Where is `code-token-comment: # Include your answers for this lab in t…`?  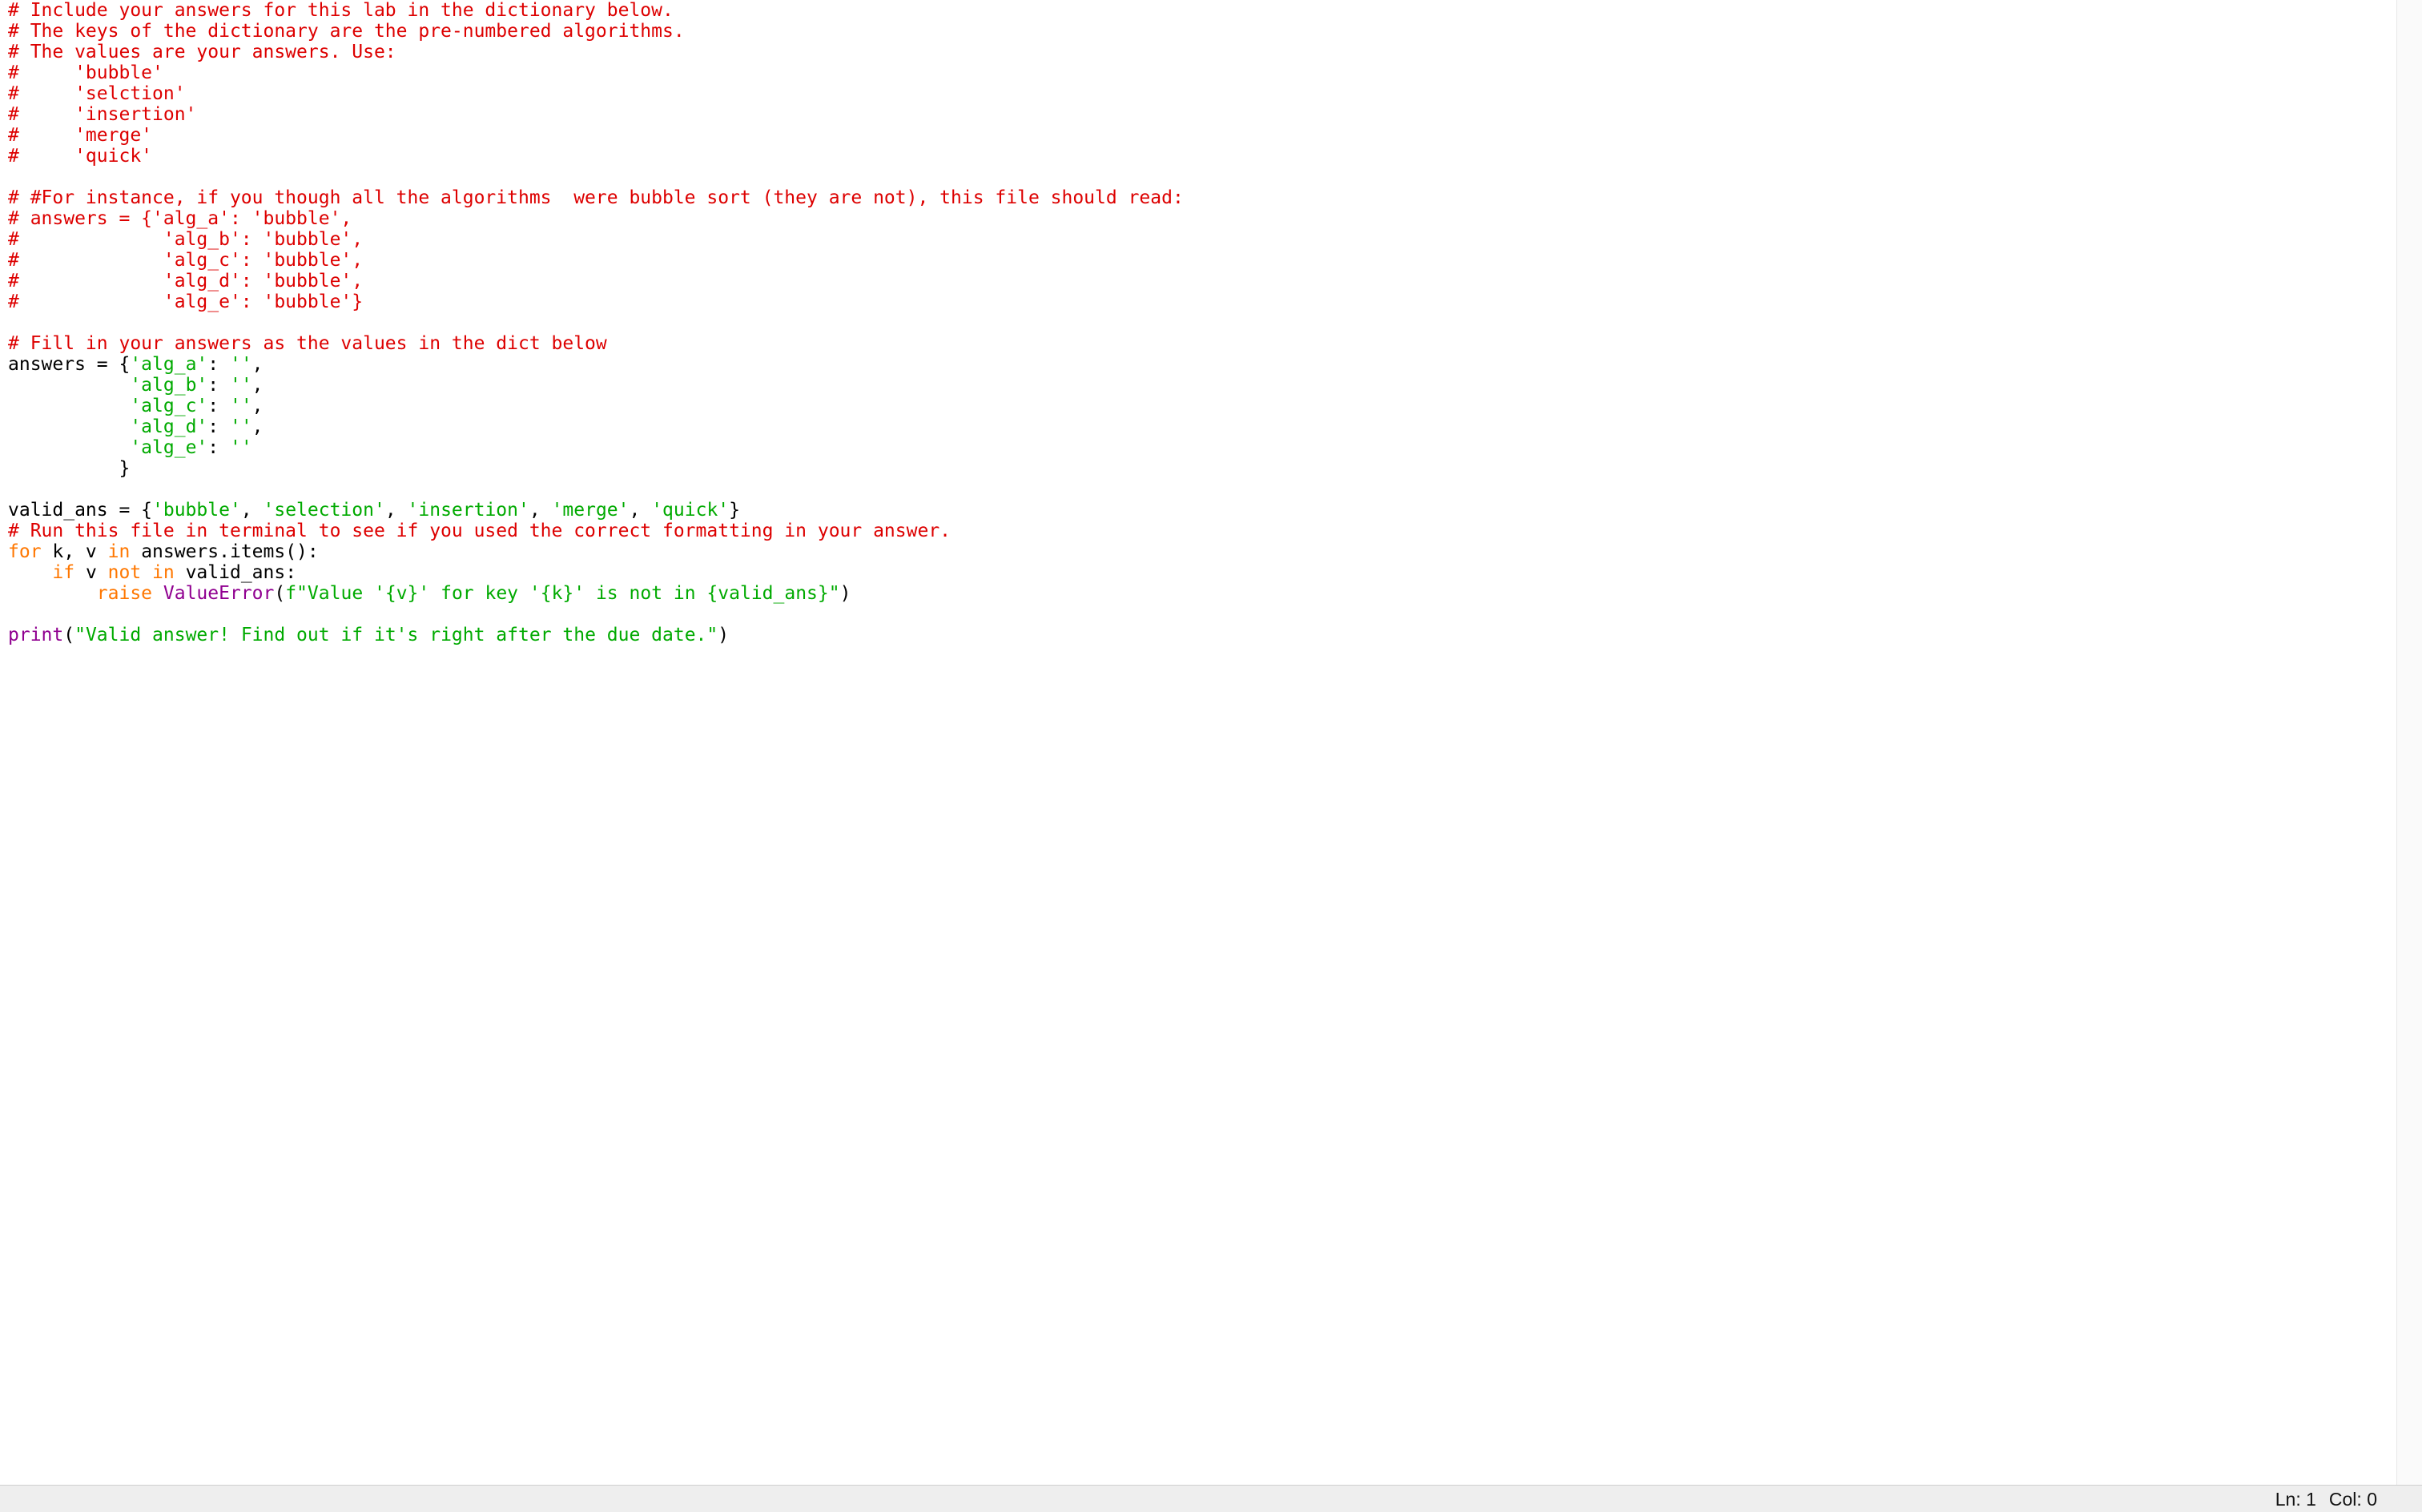
code-token-comment: # Include your answers for this lab in t… is located at coordinates (341, 10).